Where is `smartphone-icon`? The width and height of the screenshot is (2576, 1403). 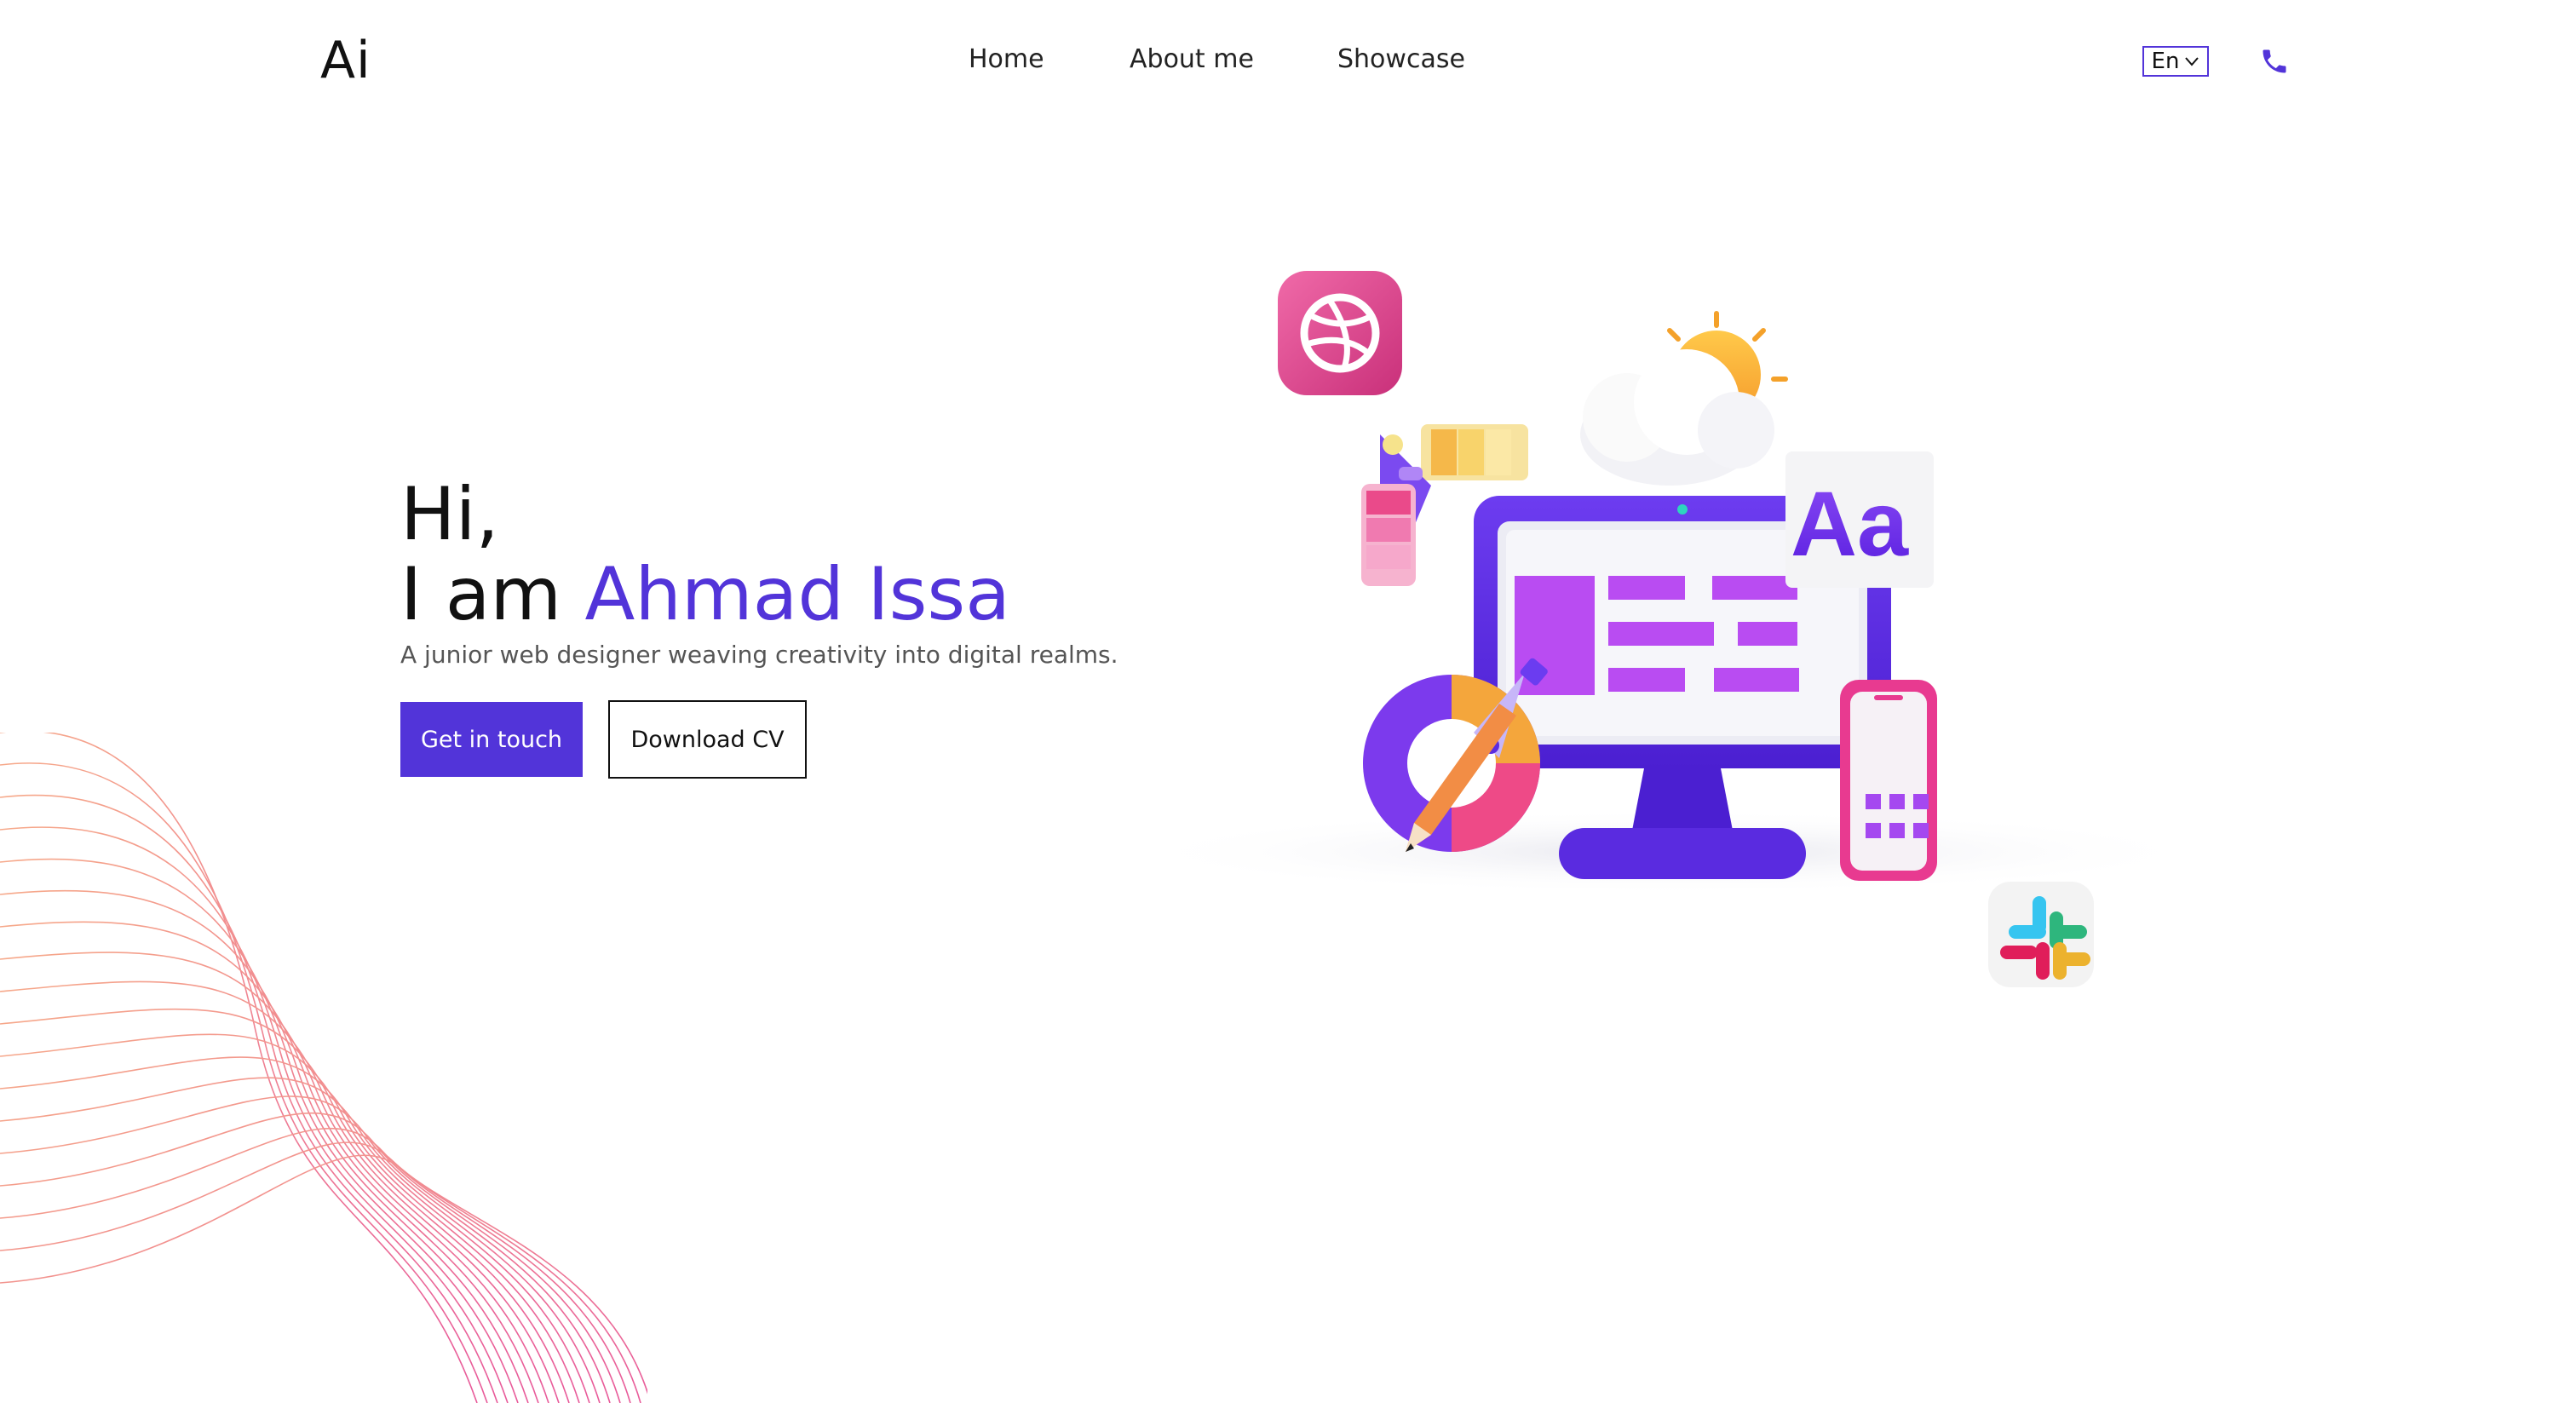
smartphone-icon is located at coordinates (1889, 781).